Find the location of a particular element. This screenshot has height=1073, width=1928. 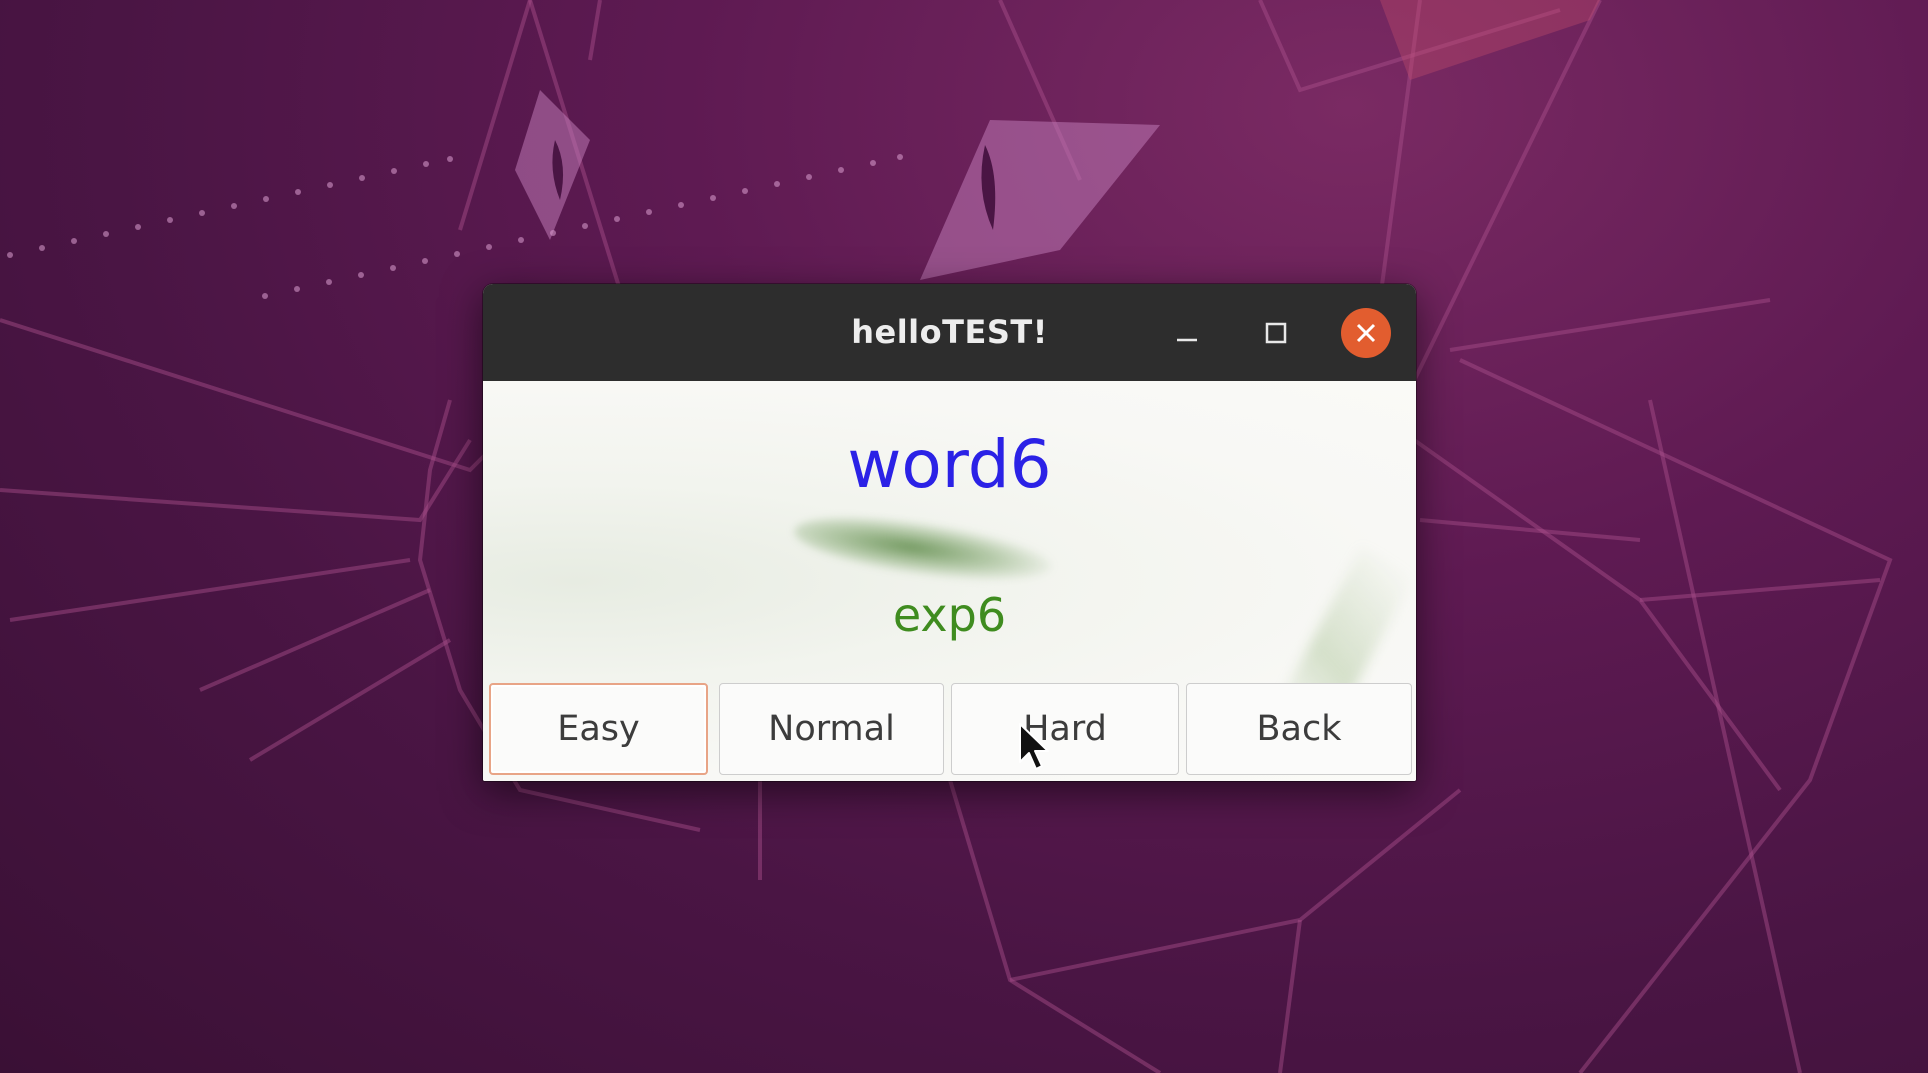

explanation-label: exp6 is located at coordinates (949, 615).